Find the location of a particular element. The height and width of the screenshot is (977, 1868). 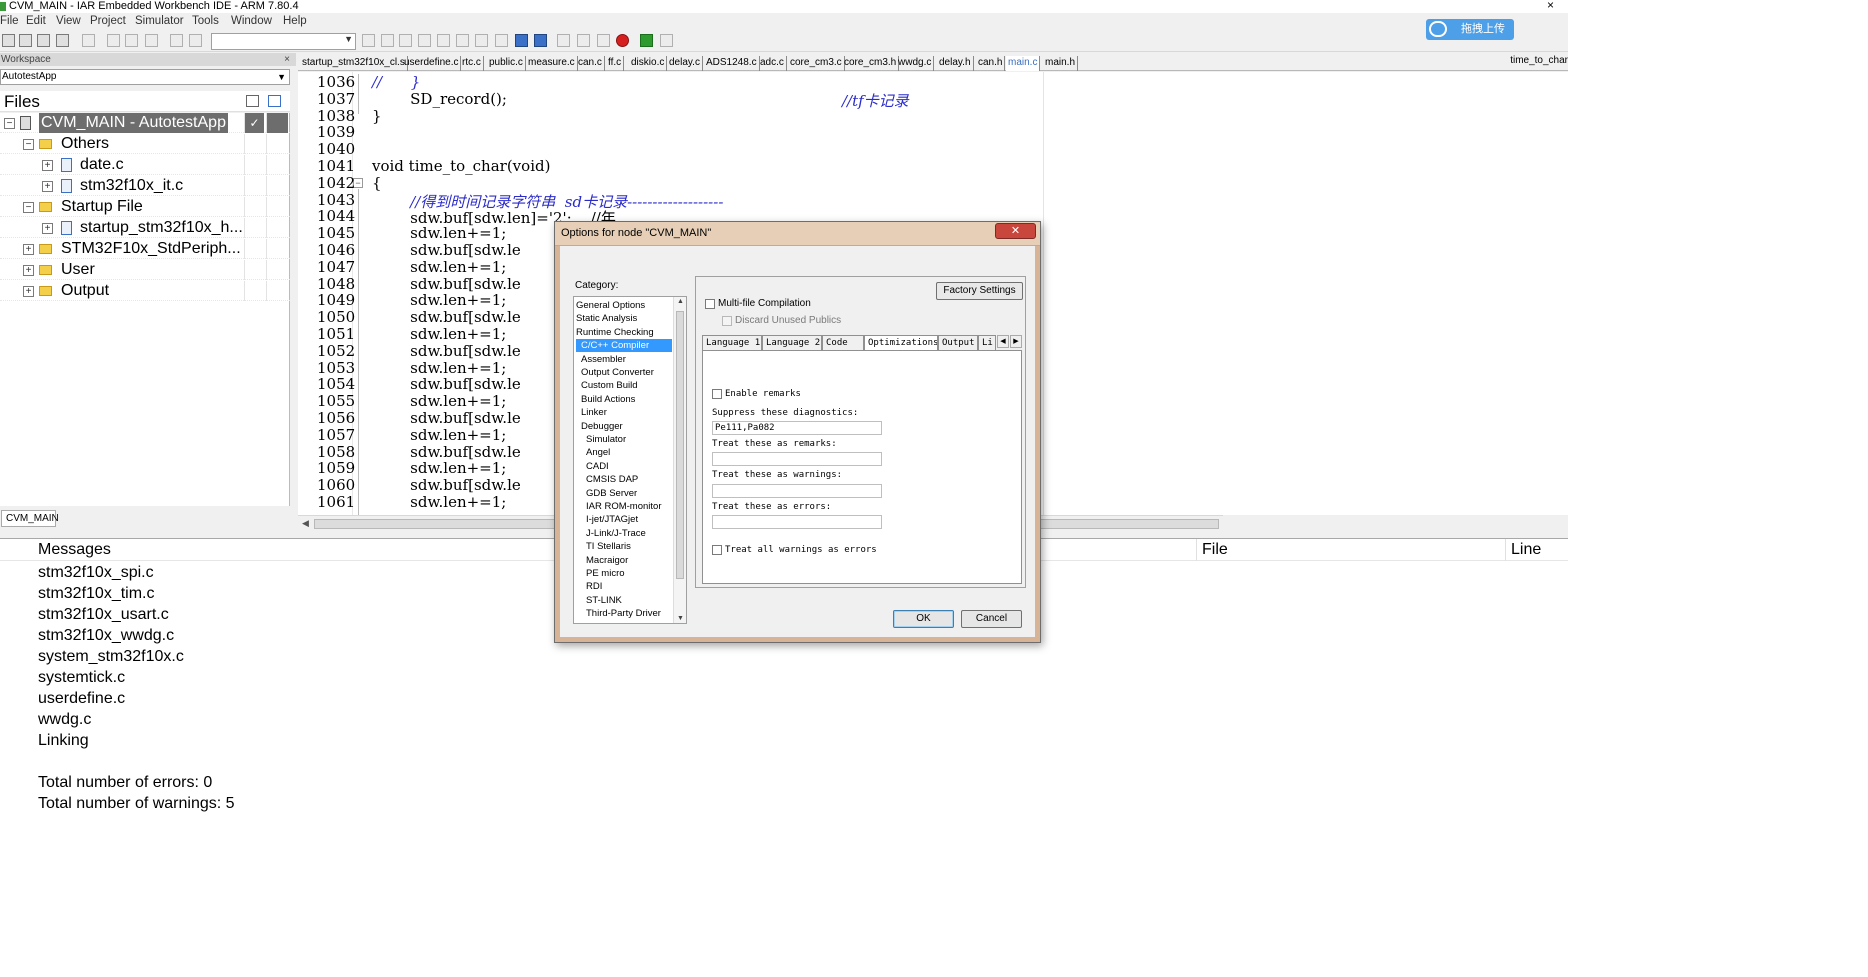

download-debug-icon is located at coordinates (646, 40).